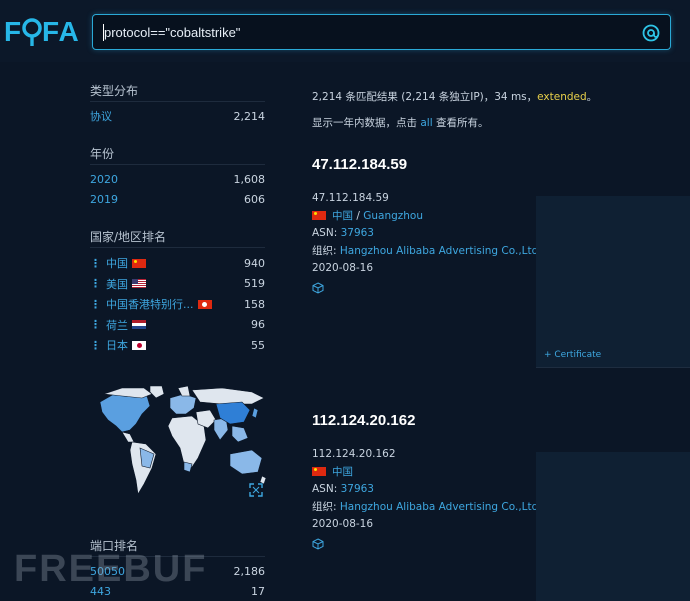 Image resolution: width=690 pixels, height=601 pixels. What do you see at coordinates (432, 164) in the screenshot?
I see `result-title: 47.112.184.59` at bounding box center [432, 164].